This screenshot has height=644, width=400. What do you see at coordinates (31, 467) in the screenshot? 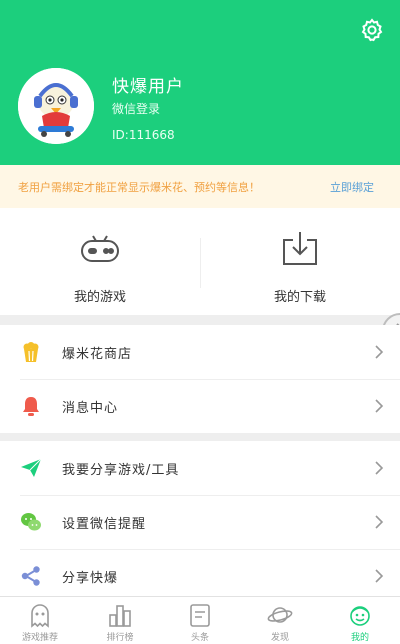
I see `paper-plane-icon` at bounding box center [31, 467].